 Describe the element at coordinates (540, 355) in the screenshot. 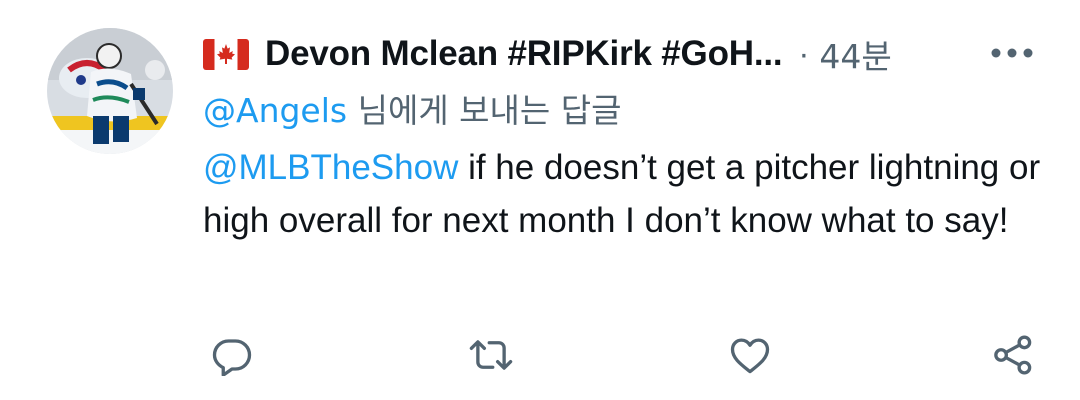

I see `tweet-actions` at that location.